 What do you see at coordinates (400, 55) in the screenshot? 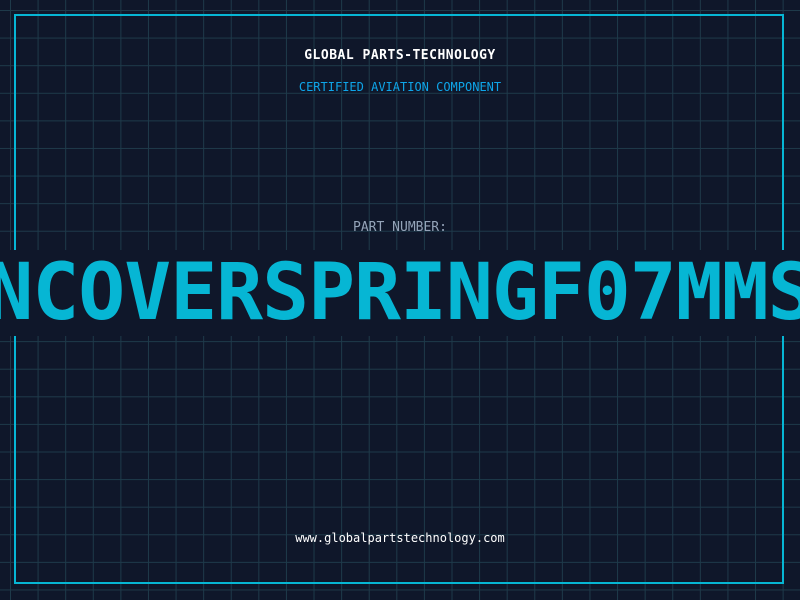
I see `company-name: GLOBAL PARTS-TECHNOLOGY` at bounding box center [400, 55].